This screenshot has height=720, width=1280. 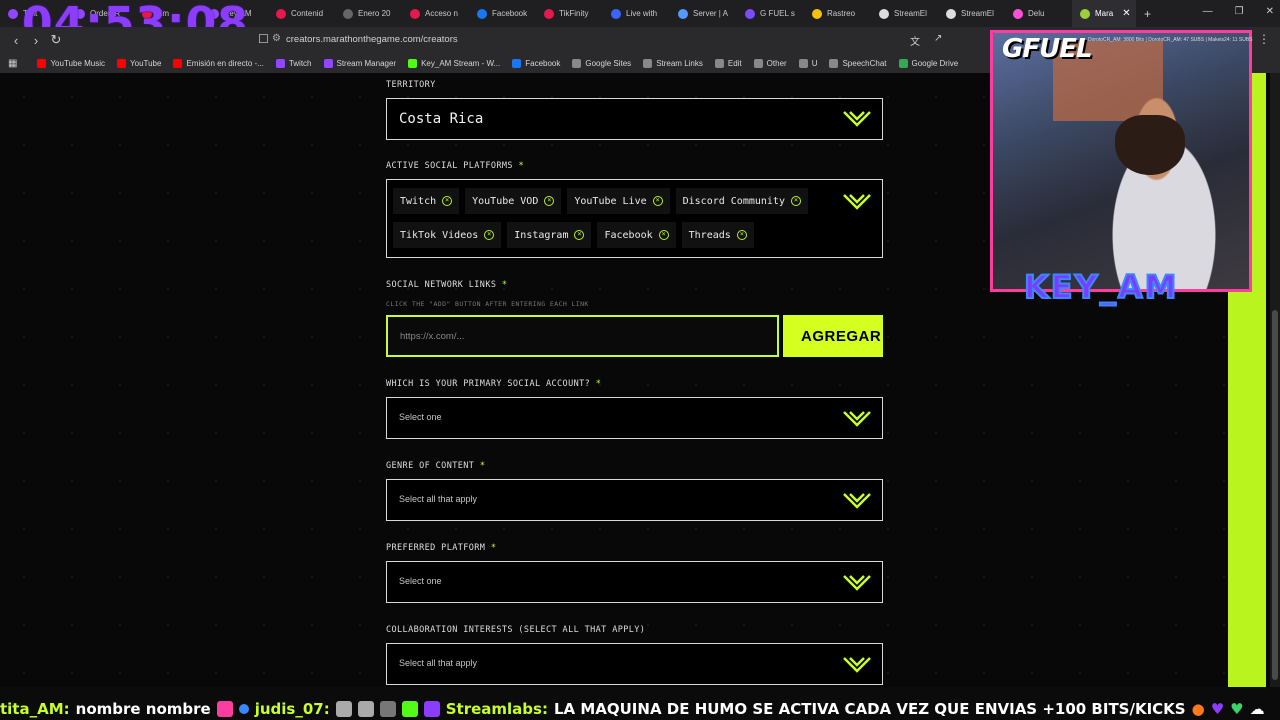 I want to click on browser-tab: Enero 20, so click(x=368, y=13).